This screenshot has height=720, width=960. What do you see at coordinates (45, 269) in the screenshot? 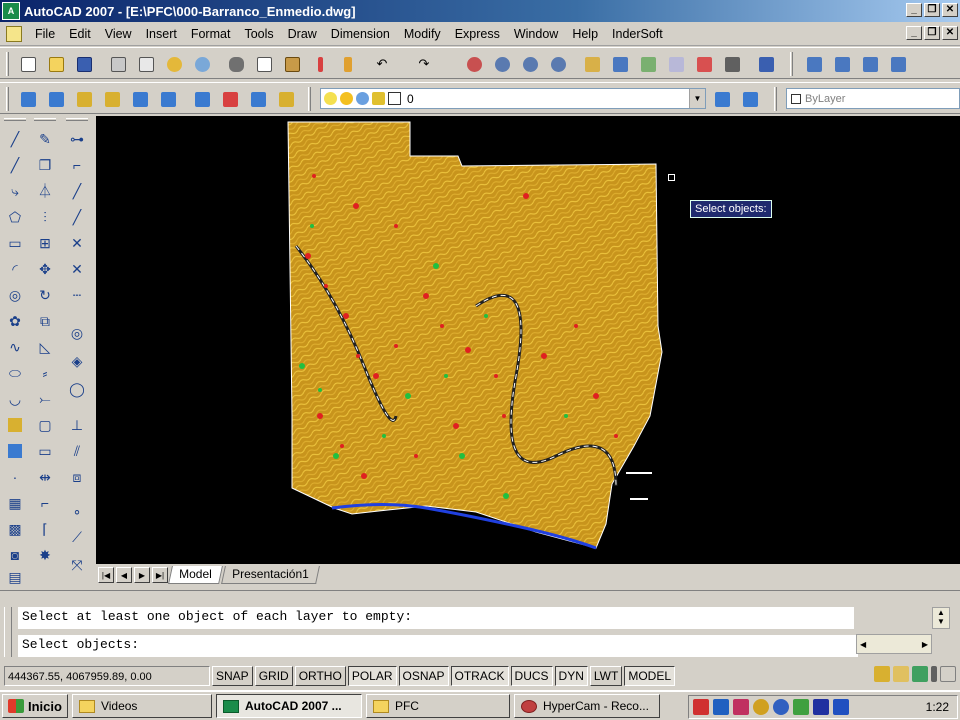
I see `move-icon: ✥` at bounding box center [45, 269].